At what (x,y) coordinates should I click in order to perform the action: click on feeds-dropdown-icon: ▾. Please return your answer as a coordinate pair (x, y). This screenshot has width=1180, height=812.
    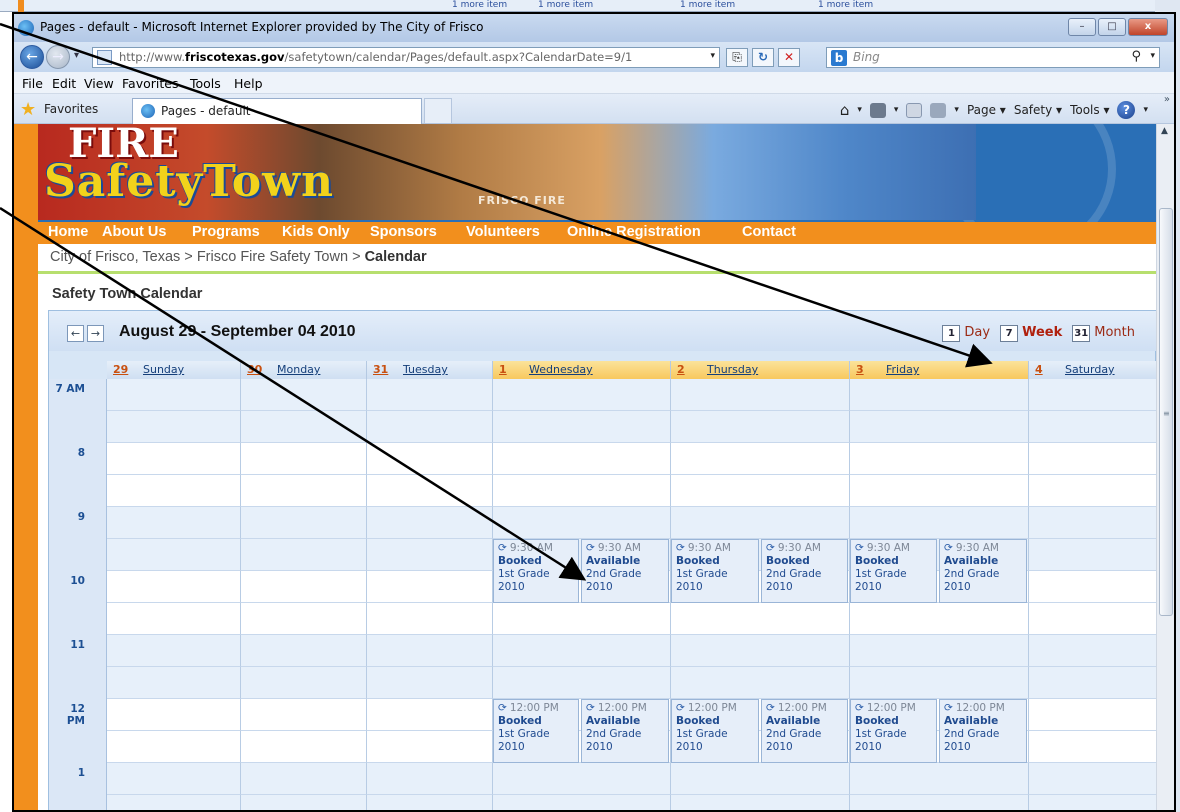
    Looking at the image, I should click on (896, 110).